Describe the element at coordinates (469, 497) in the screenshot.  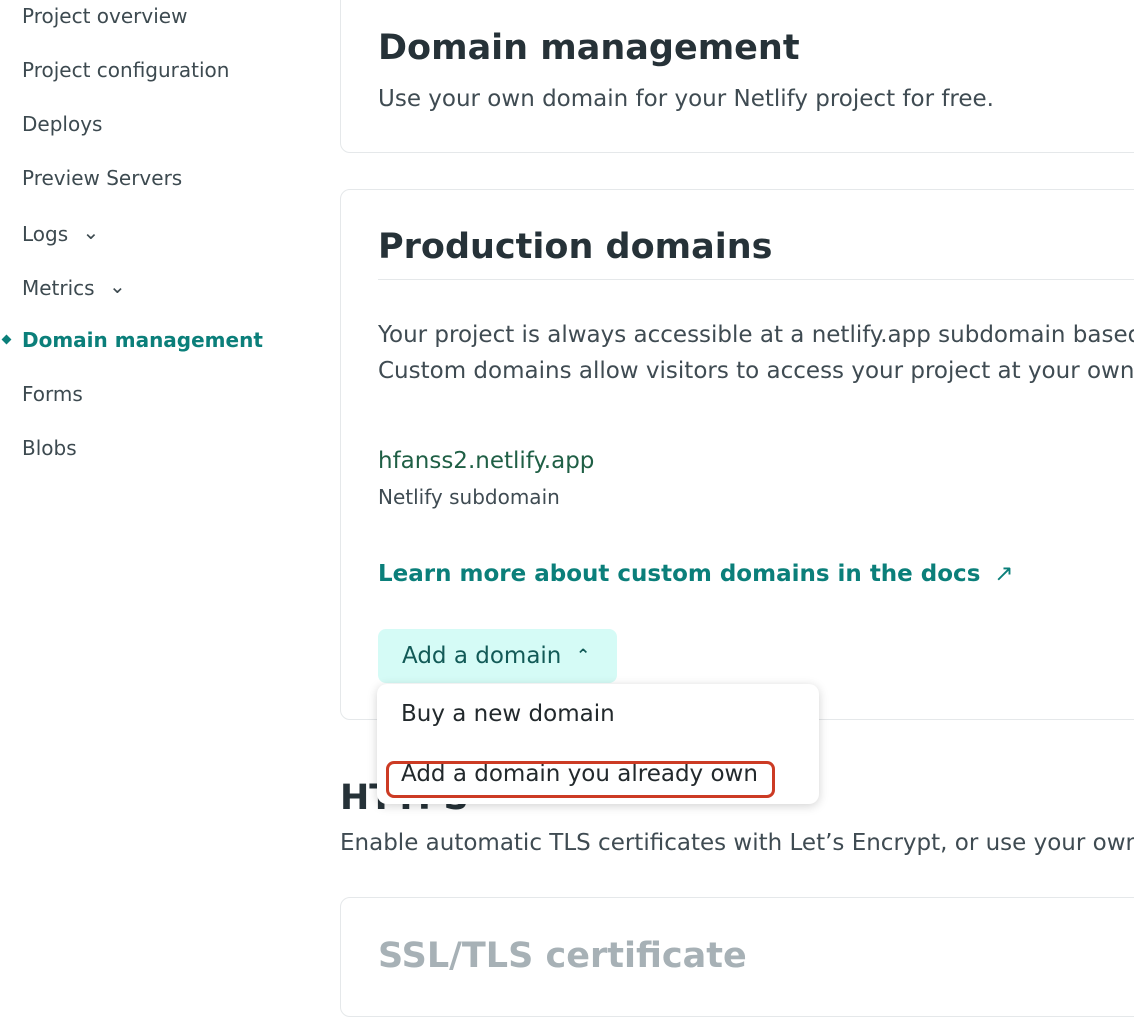
I see `subdomain-label: Netlify subdomain` at that location.